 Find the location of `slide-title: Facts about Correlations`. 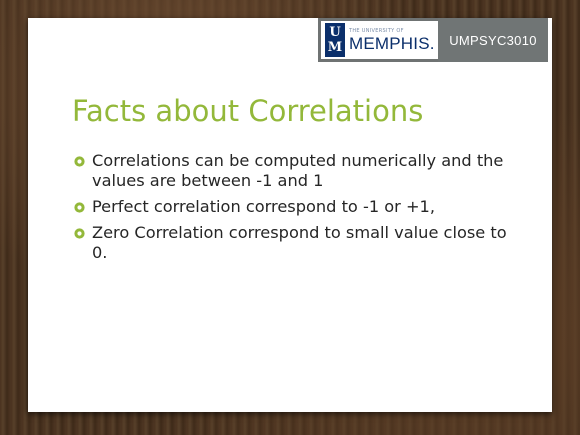

slide-title: Facts about Correlations is located at coordinates (248, 111).